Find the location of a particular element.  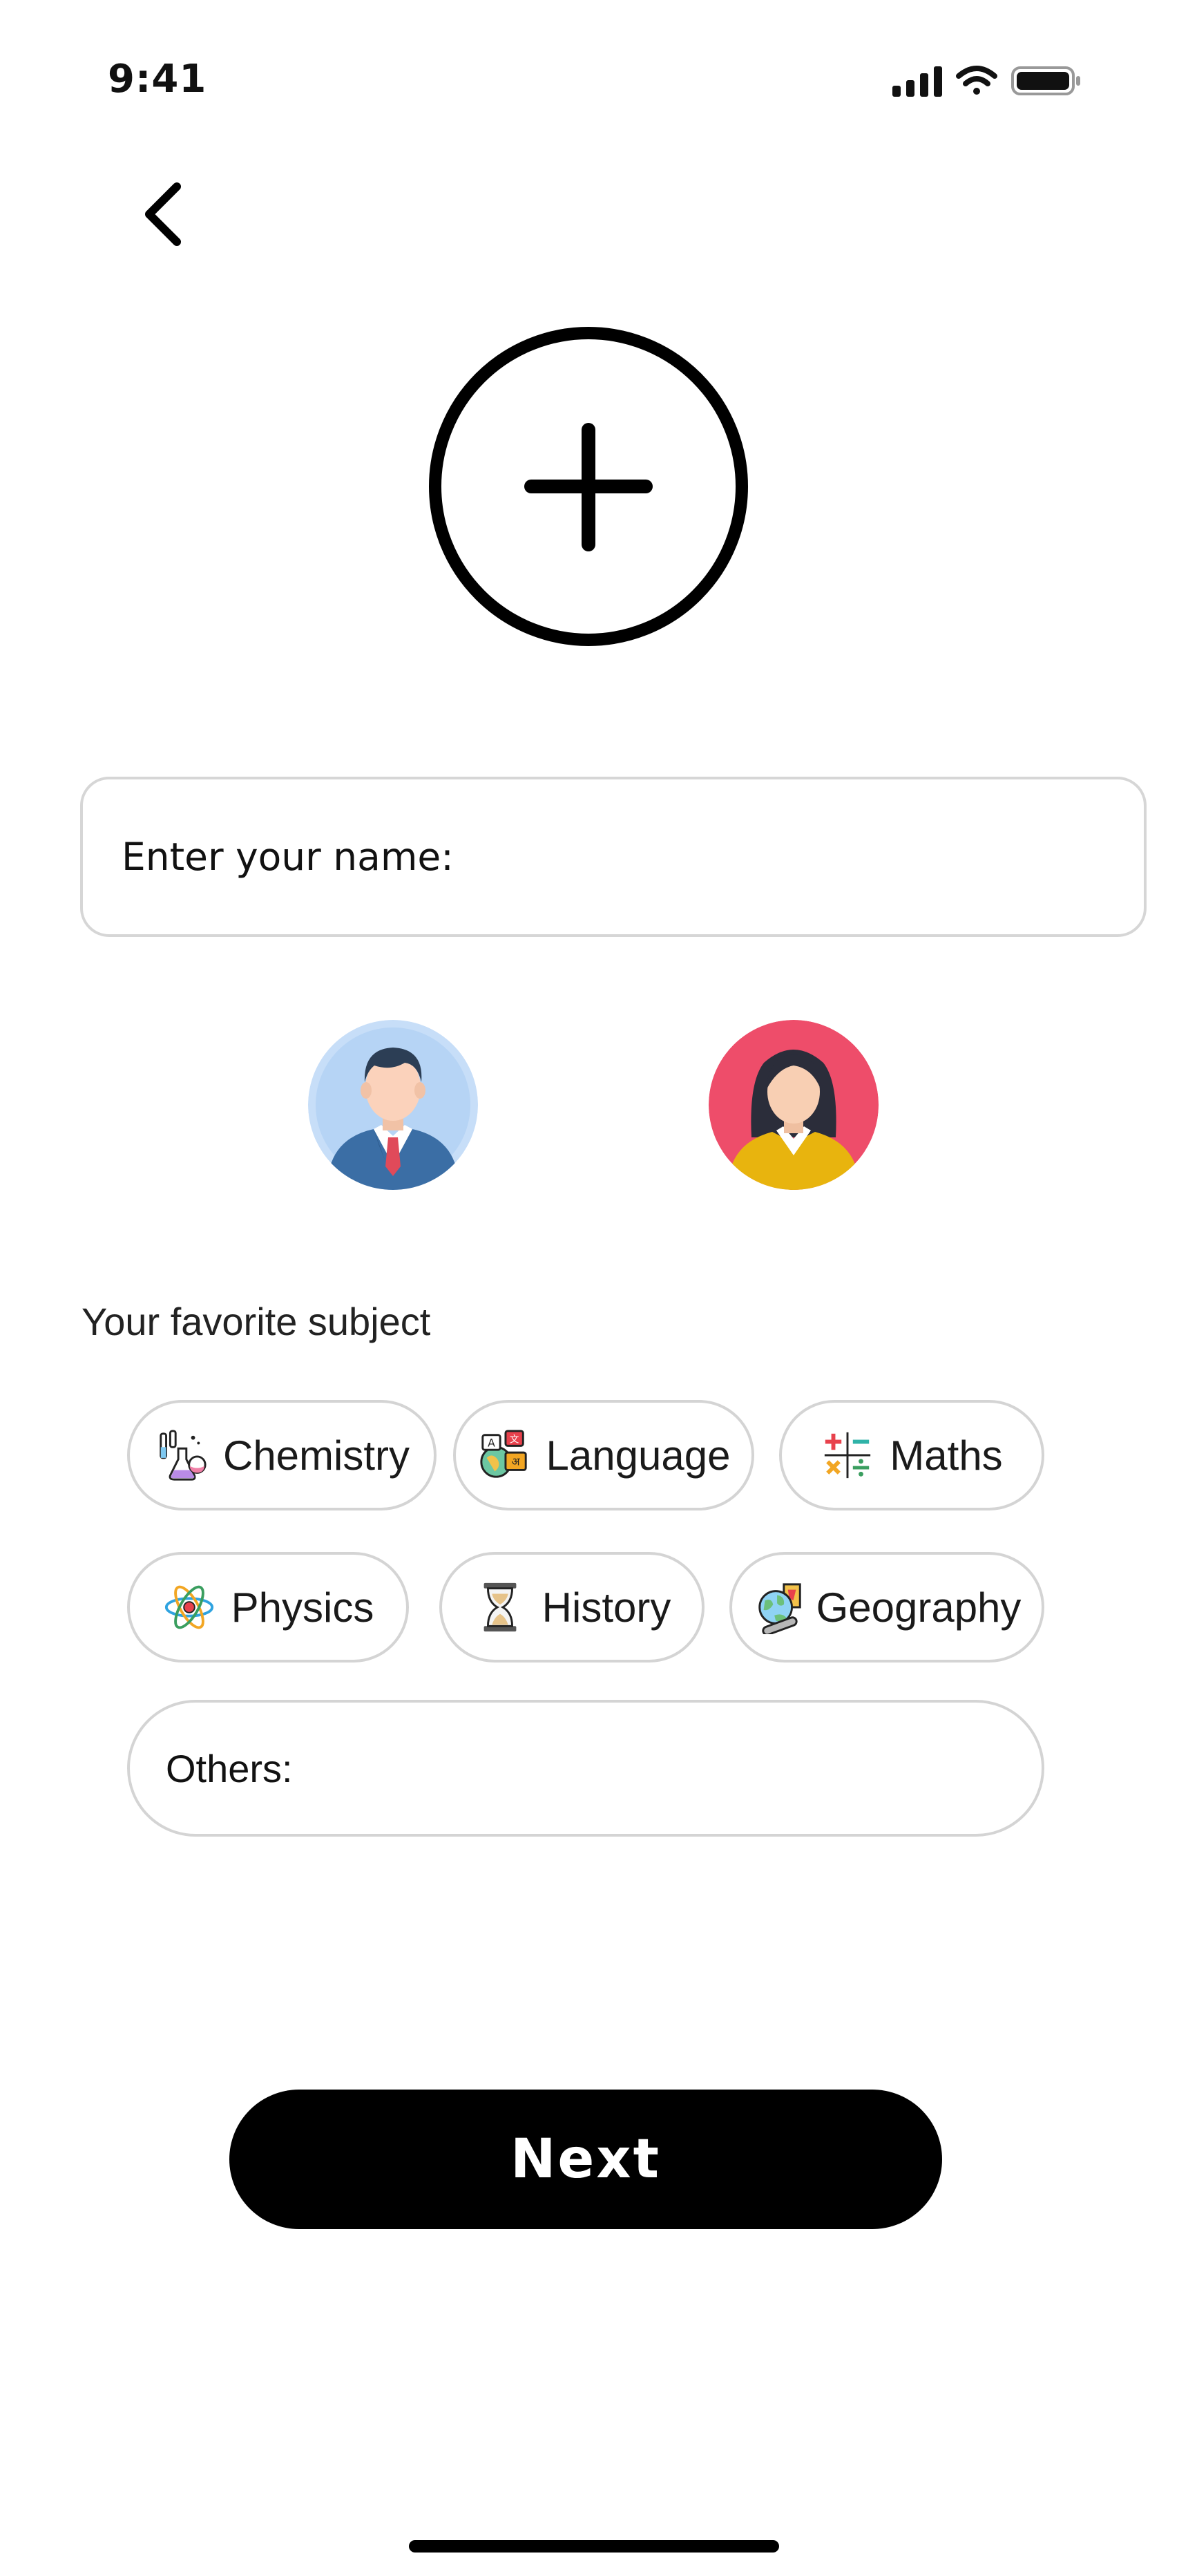

subject-chip-chemistry: Chemistry is located at coordinates (282, 1455).